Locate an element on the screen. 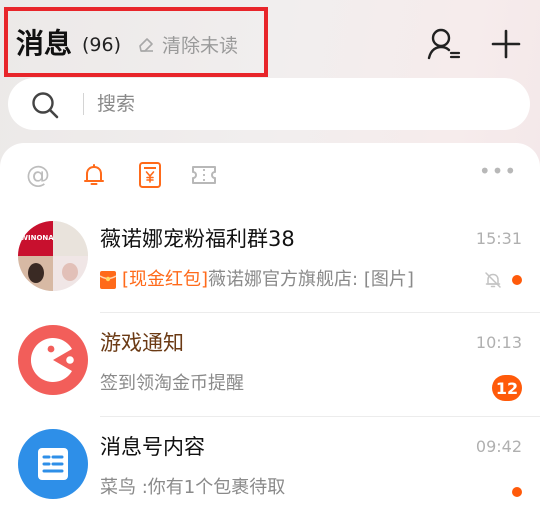  conversation-preview: 菜鸟 :你有1个包裹待取 is located at coordinates (193, 487).